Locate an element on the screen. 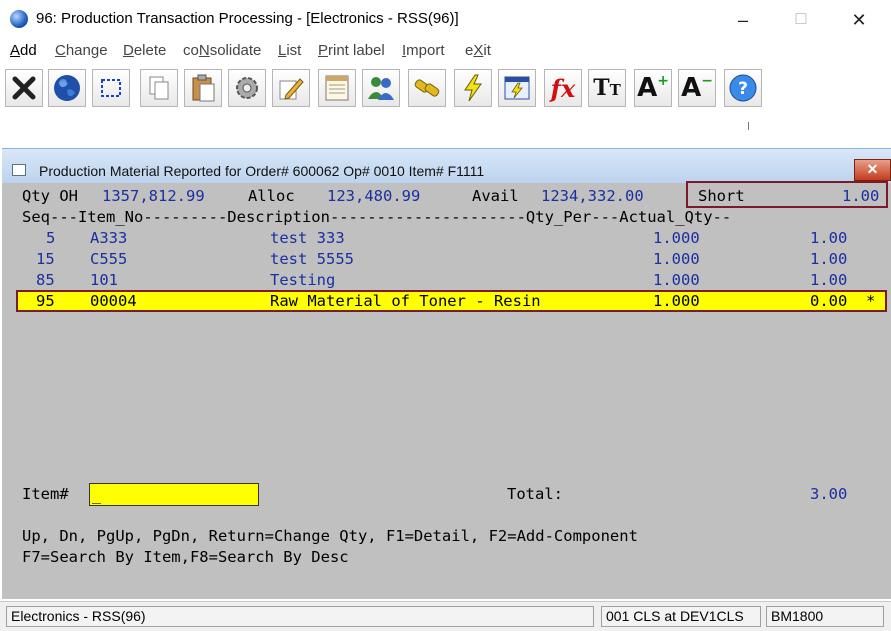 This screenshot has width=891, height=631. menu-consolidate-pre: co is located at coordinates (191, 50).